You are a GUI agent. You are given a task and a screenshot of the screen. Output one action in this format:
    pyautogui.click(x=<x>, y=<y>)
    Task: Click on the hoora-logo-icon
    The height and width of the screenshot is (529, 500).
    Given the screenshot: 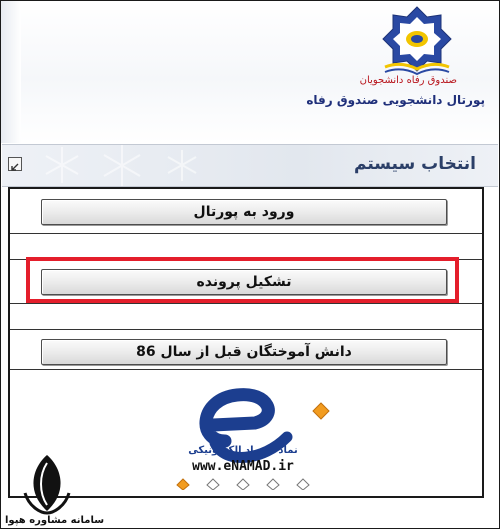 What is the action you would take?
    pyautogui.click(x=47, y=485)
    